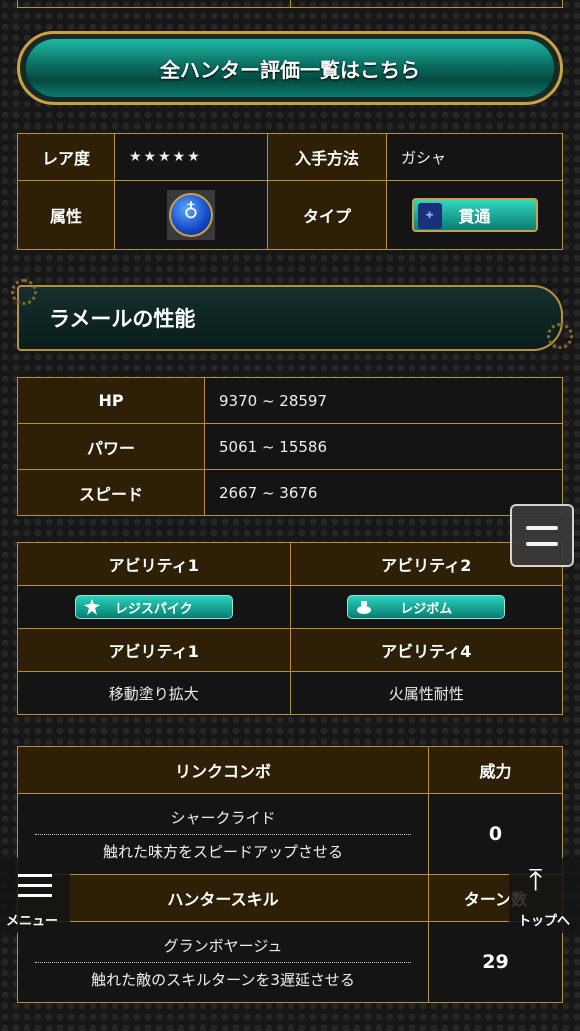  I want to click on stat-value: 5061 ~ 15586, so click(383, 446).